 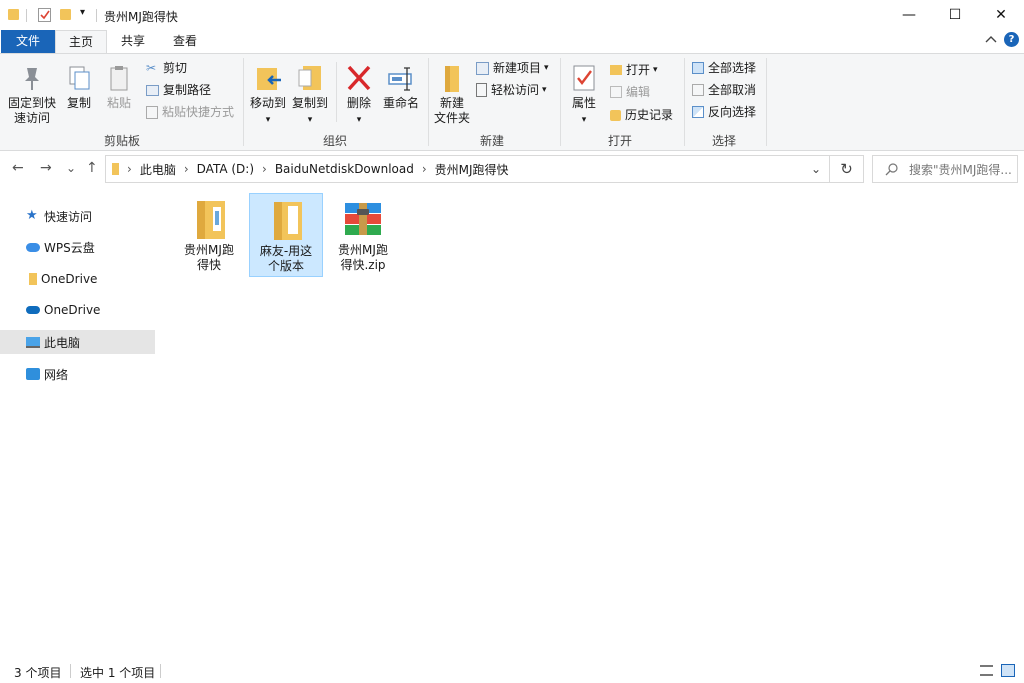 I want to click on paste-shortcut-button: 粘贴快捷方式, so click(x=190, y=112).